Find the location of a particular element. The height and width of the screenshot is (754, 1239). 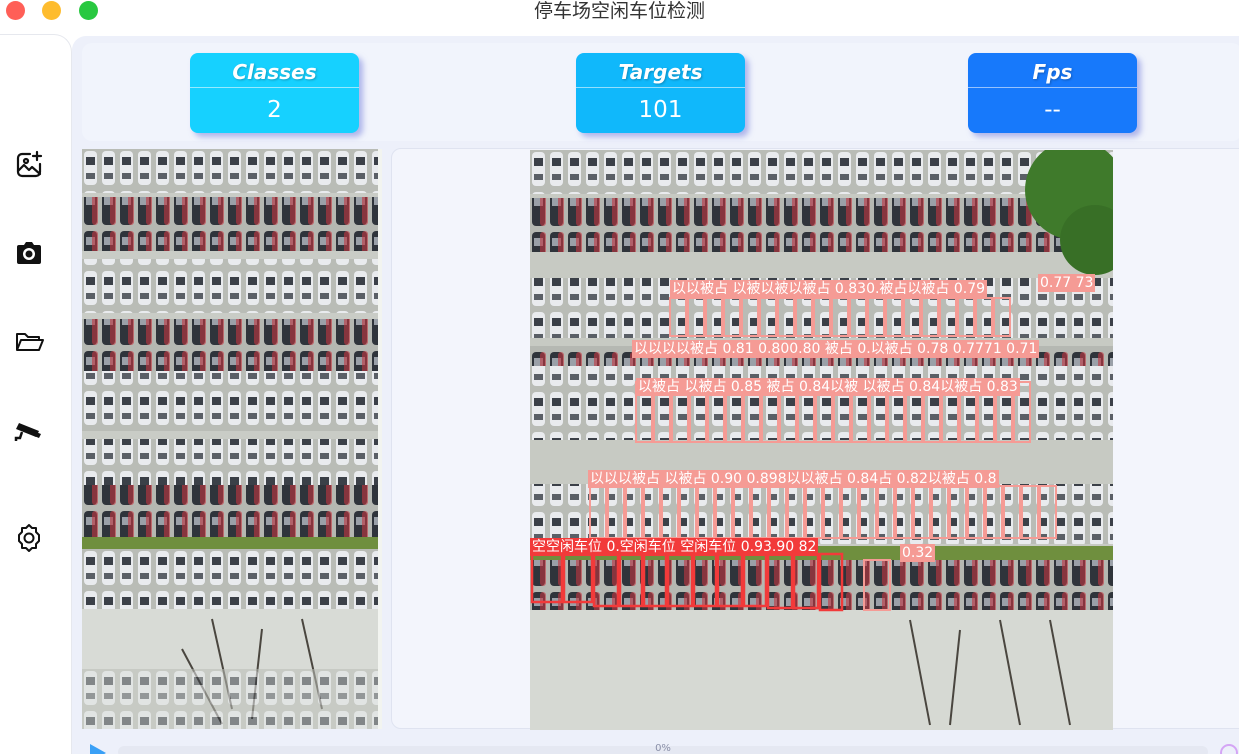

image-add-icon is located at coordinates (29, 164).